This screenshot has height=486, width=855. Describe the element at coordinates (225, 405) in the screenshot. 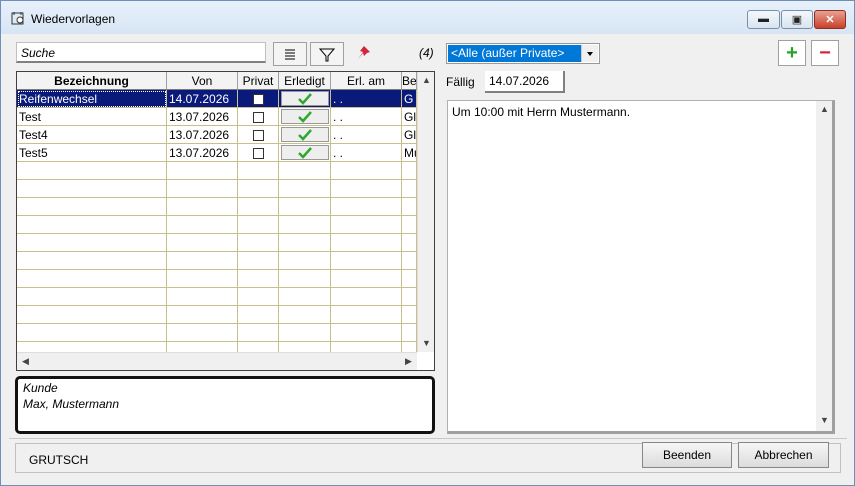

I see `customer-box: Kunde Max, Mustermann` at that location.